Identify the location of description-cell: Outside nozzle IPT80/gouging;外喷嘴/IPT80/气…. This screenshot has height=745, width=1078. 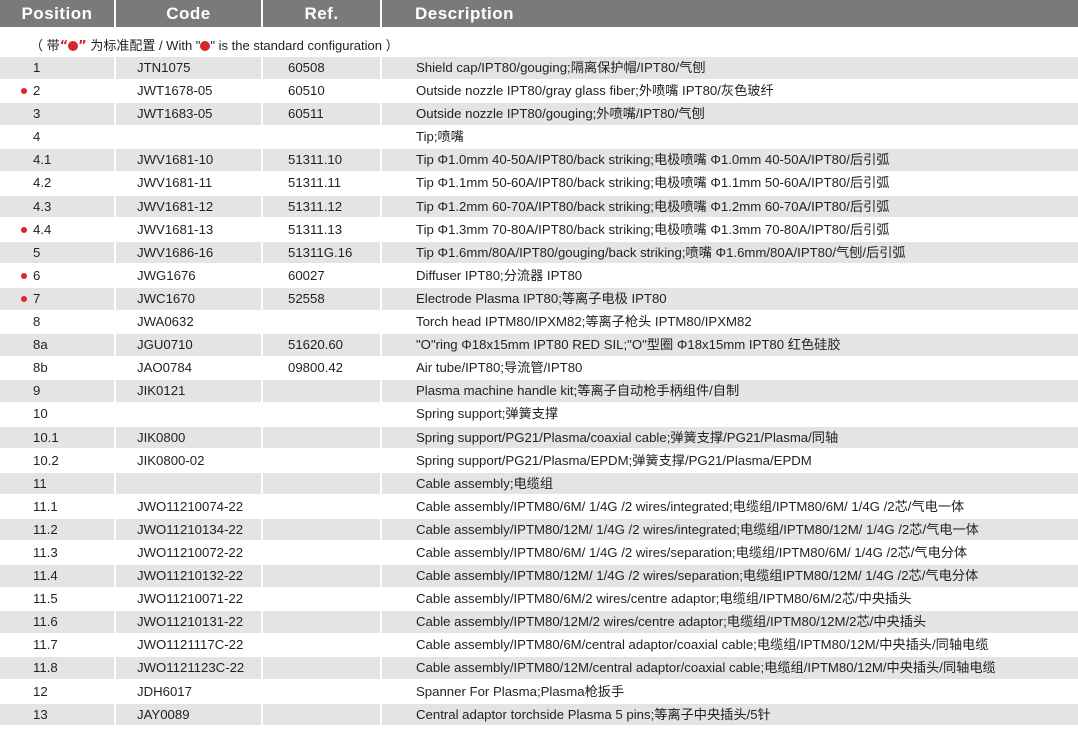
(730, 114).